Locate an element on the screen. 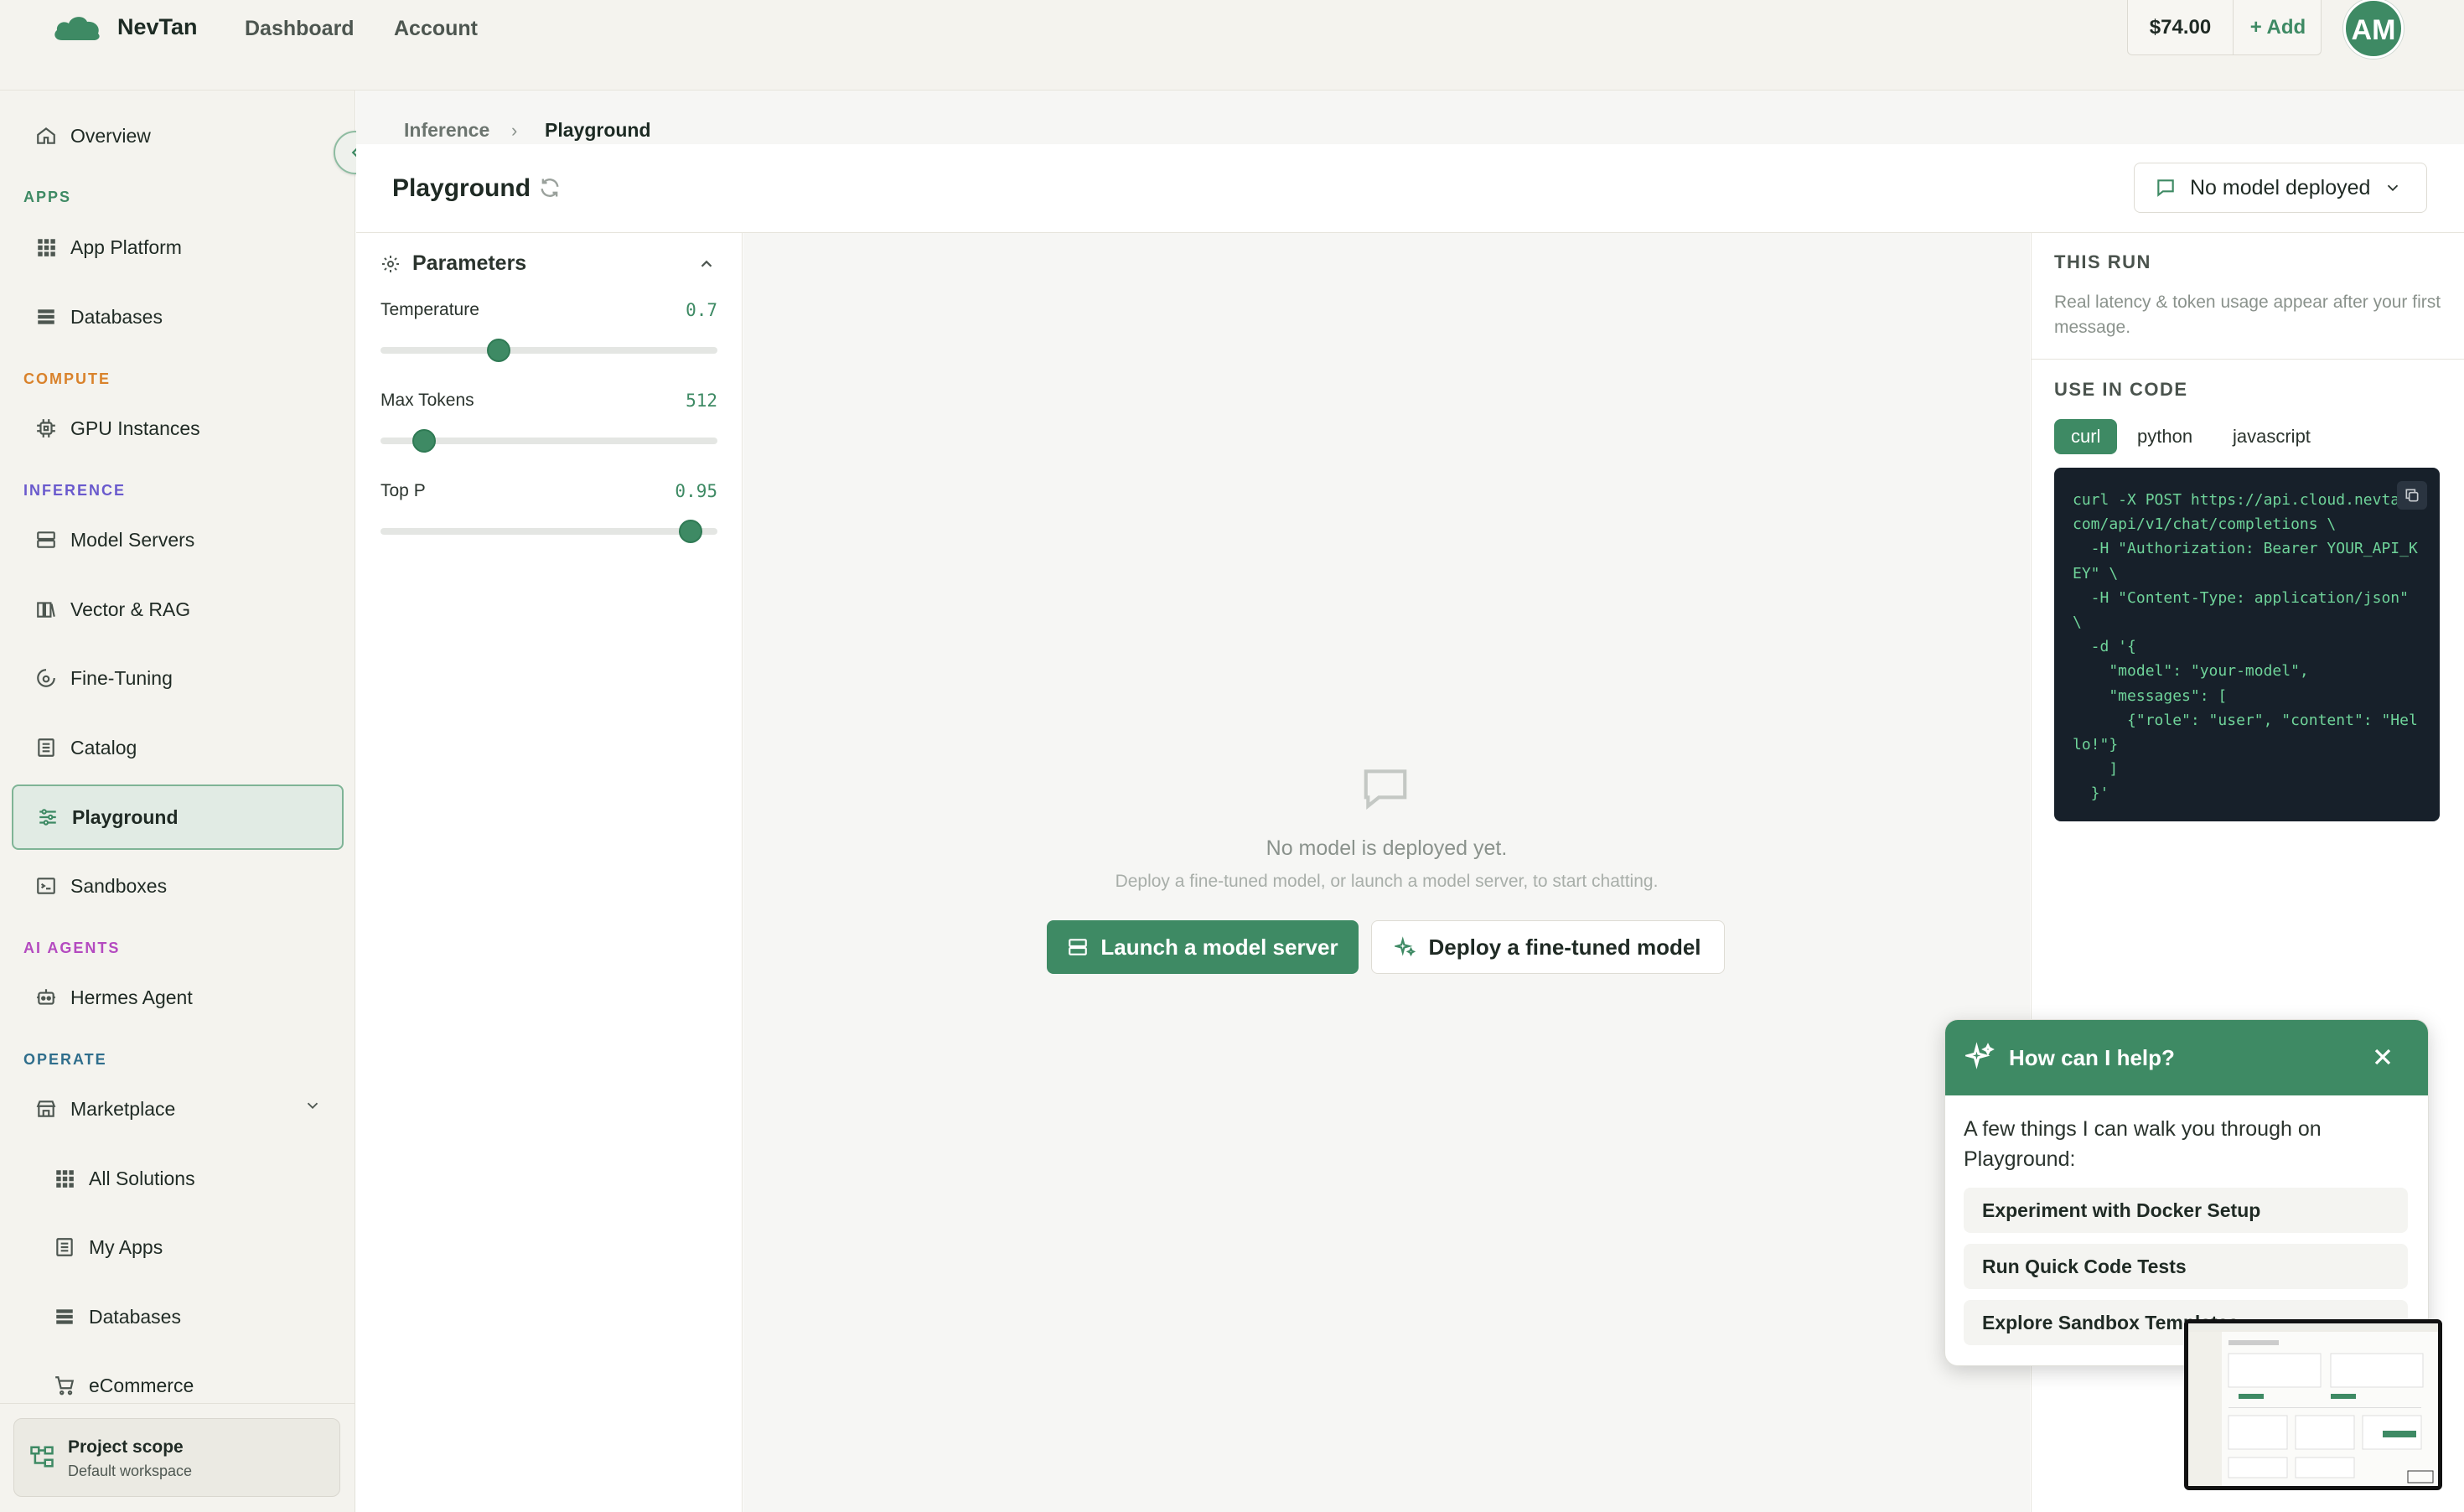 This screenshot has height=1512, width=2464. sidebar-item-gpu-instances: GPU Instances is located at coordinates (178, 428).